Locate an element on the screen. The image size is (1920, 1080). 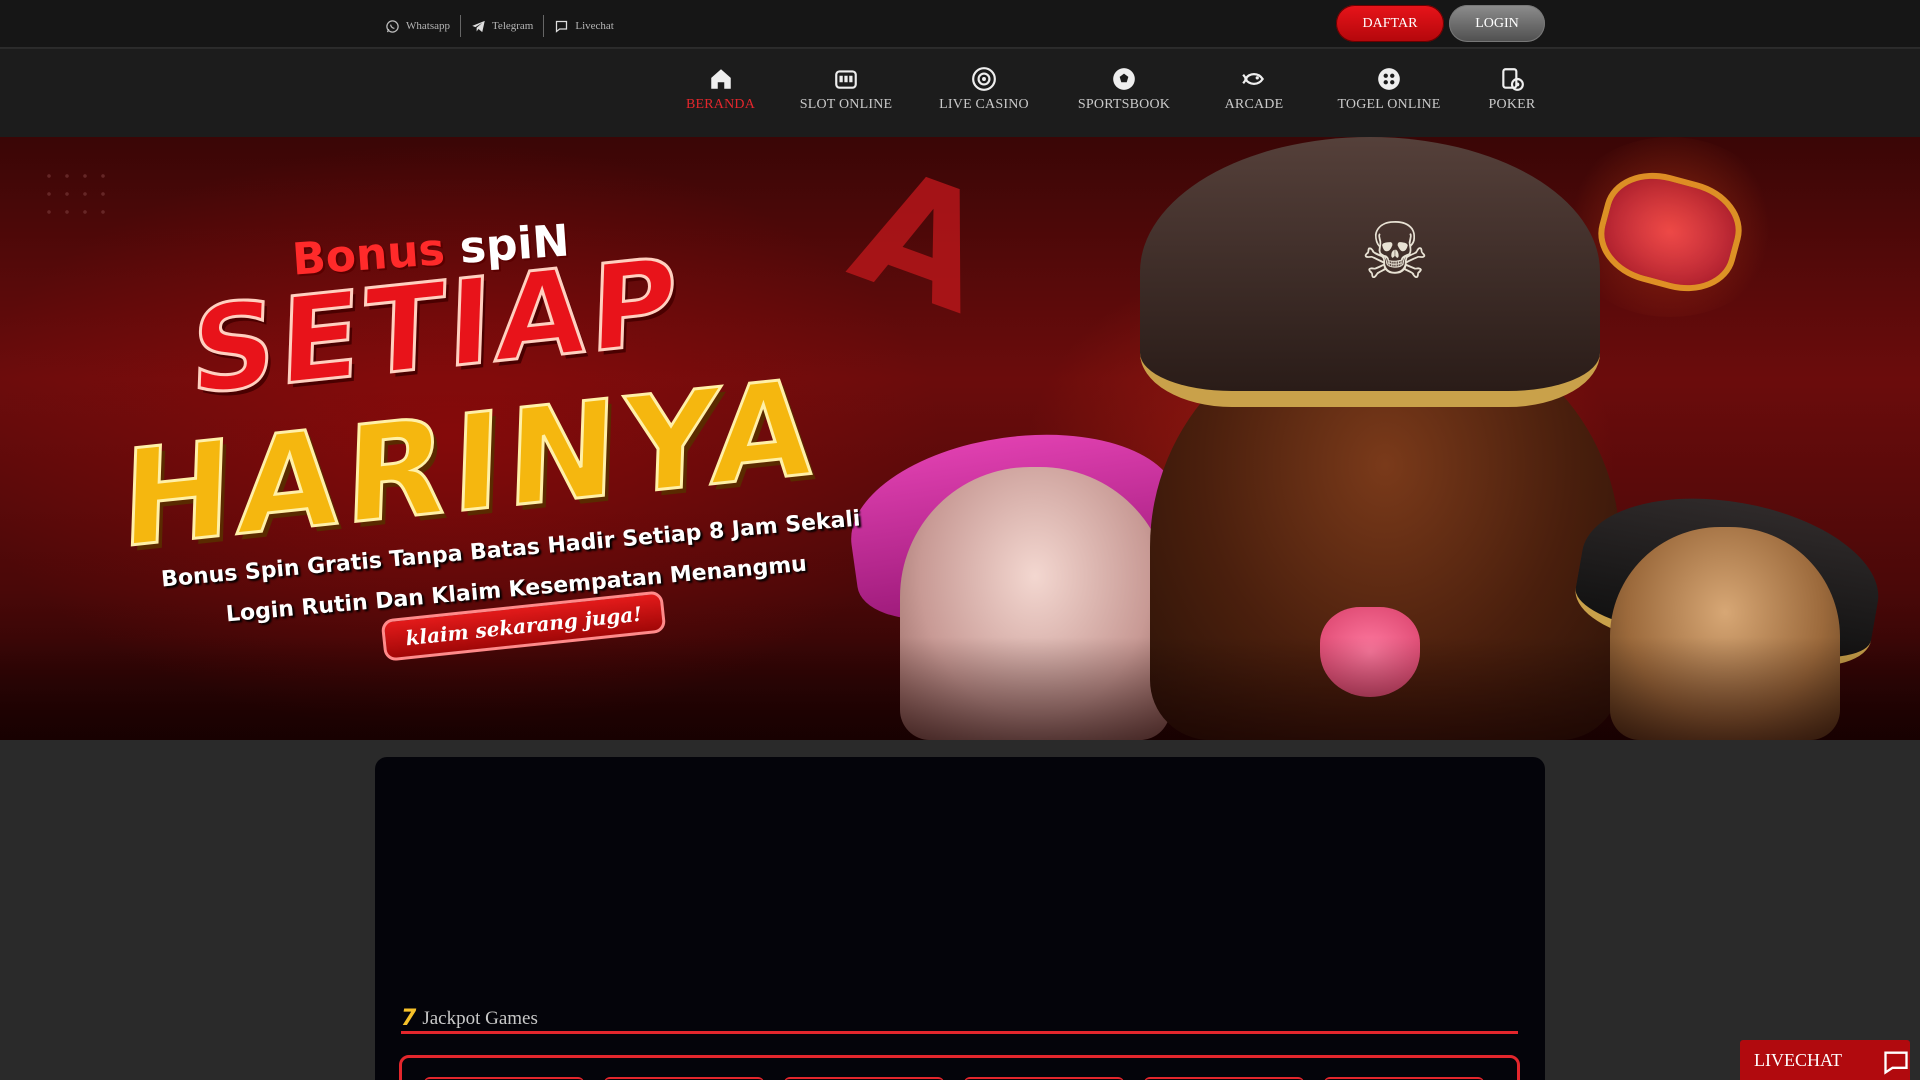
lucky-seven-icon: 7 is located at coordinates (409, 1018).